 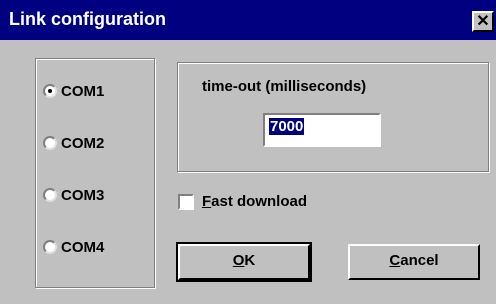 I want to click on close-button: ✕, so click(x=483, y=21).